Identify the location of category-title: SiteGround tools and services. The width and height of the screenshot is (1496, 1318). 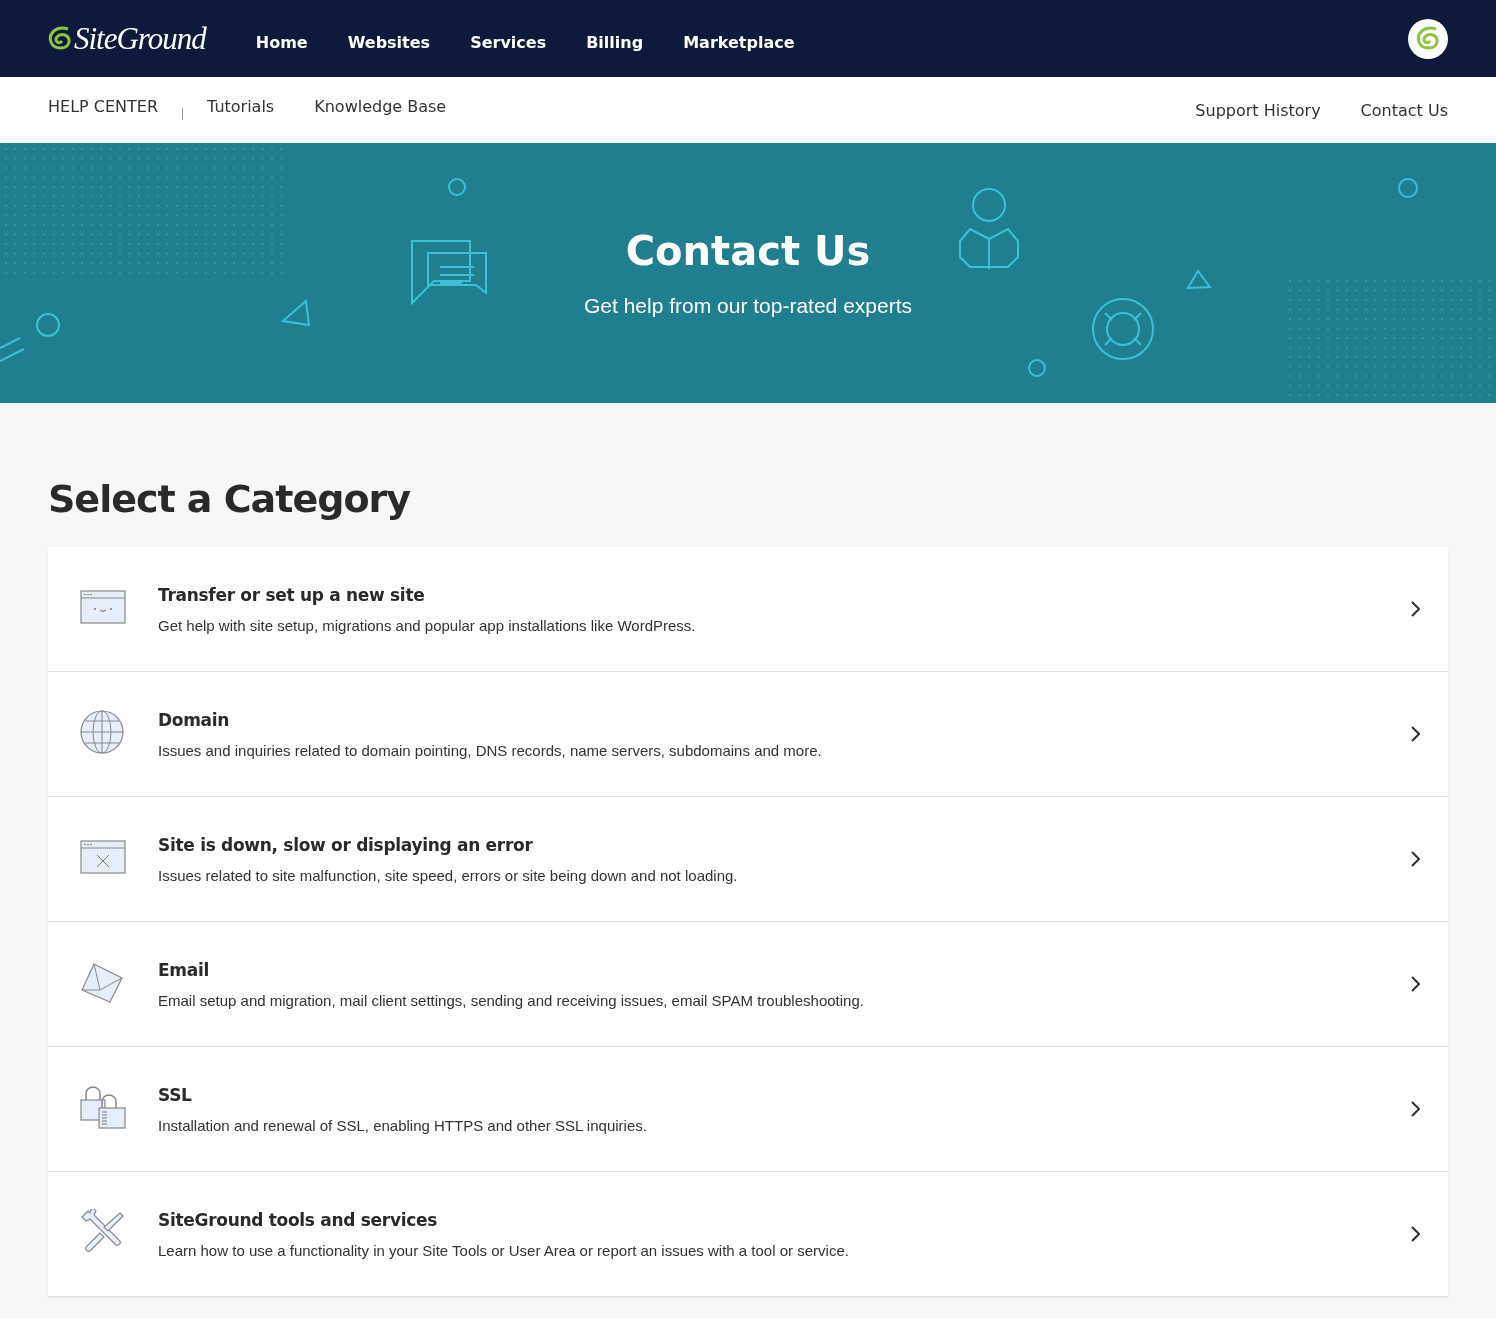
(298, 1219).